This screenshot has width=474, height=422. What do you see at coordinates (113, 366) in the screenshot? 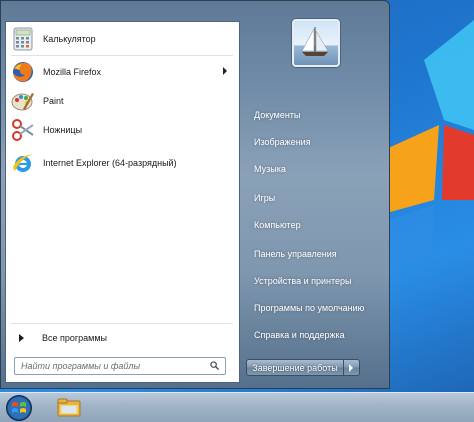
I see `search-input` at bounding box center [113, 366].